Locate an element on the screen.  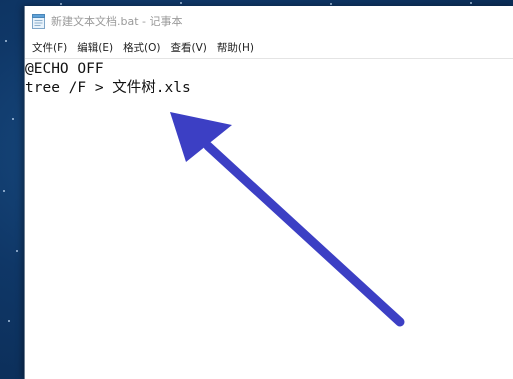
menu-help: 帮助(H) is located at coordinates (235, 47).